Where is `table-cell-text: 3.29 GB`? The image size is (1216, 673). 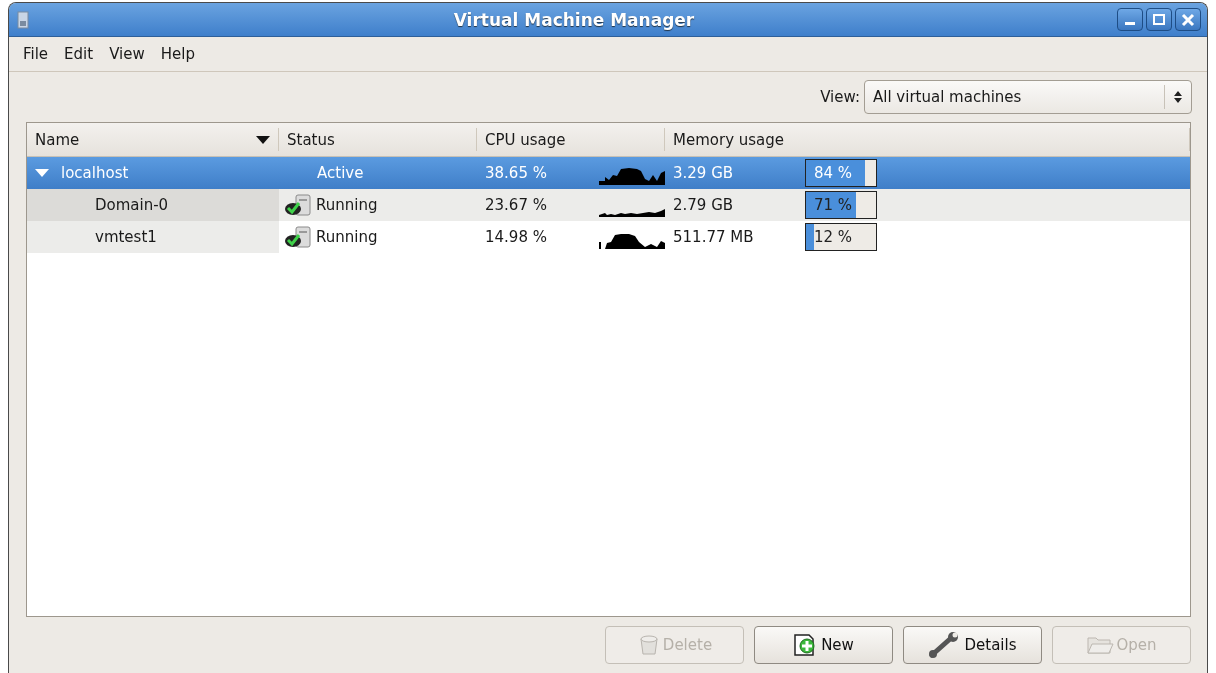 table-cell-text: 3.29 GB is located at coordinates (704, 173).